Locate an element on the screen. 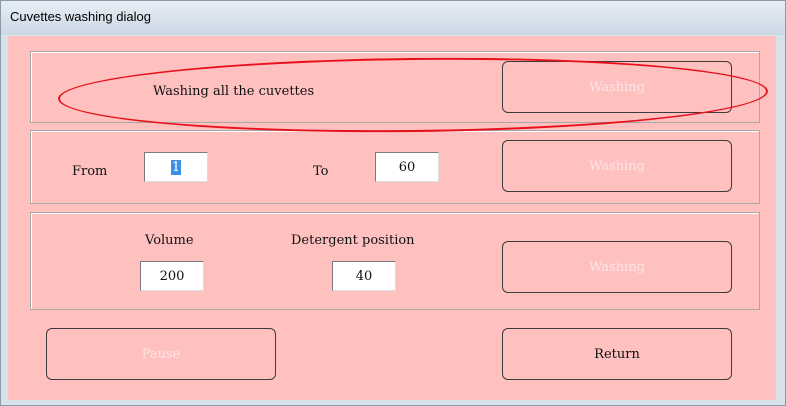 Image resolution: width=786 pixels, height=406 pixels. volume-input: 200 is located at coordinates (172, 276).